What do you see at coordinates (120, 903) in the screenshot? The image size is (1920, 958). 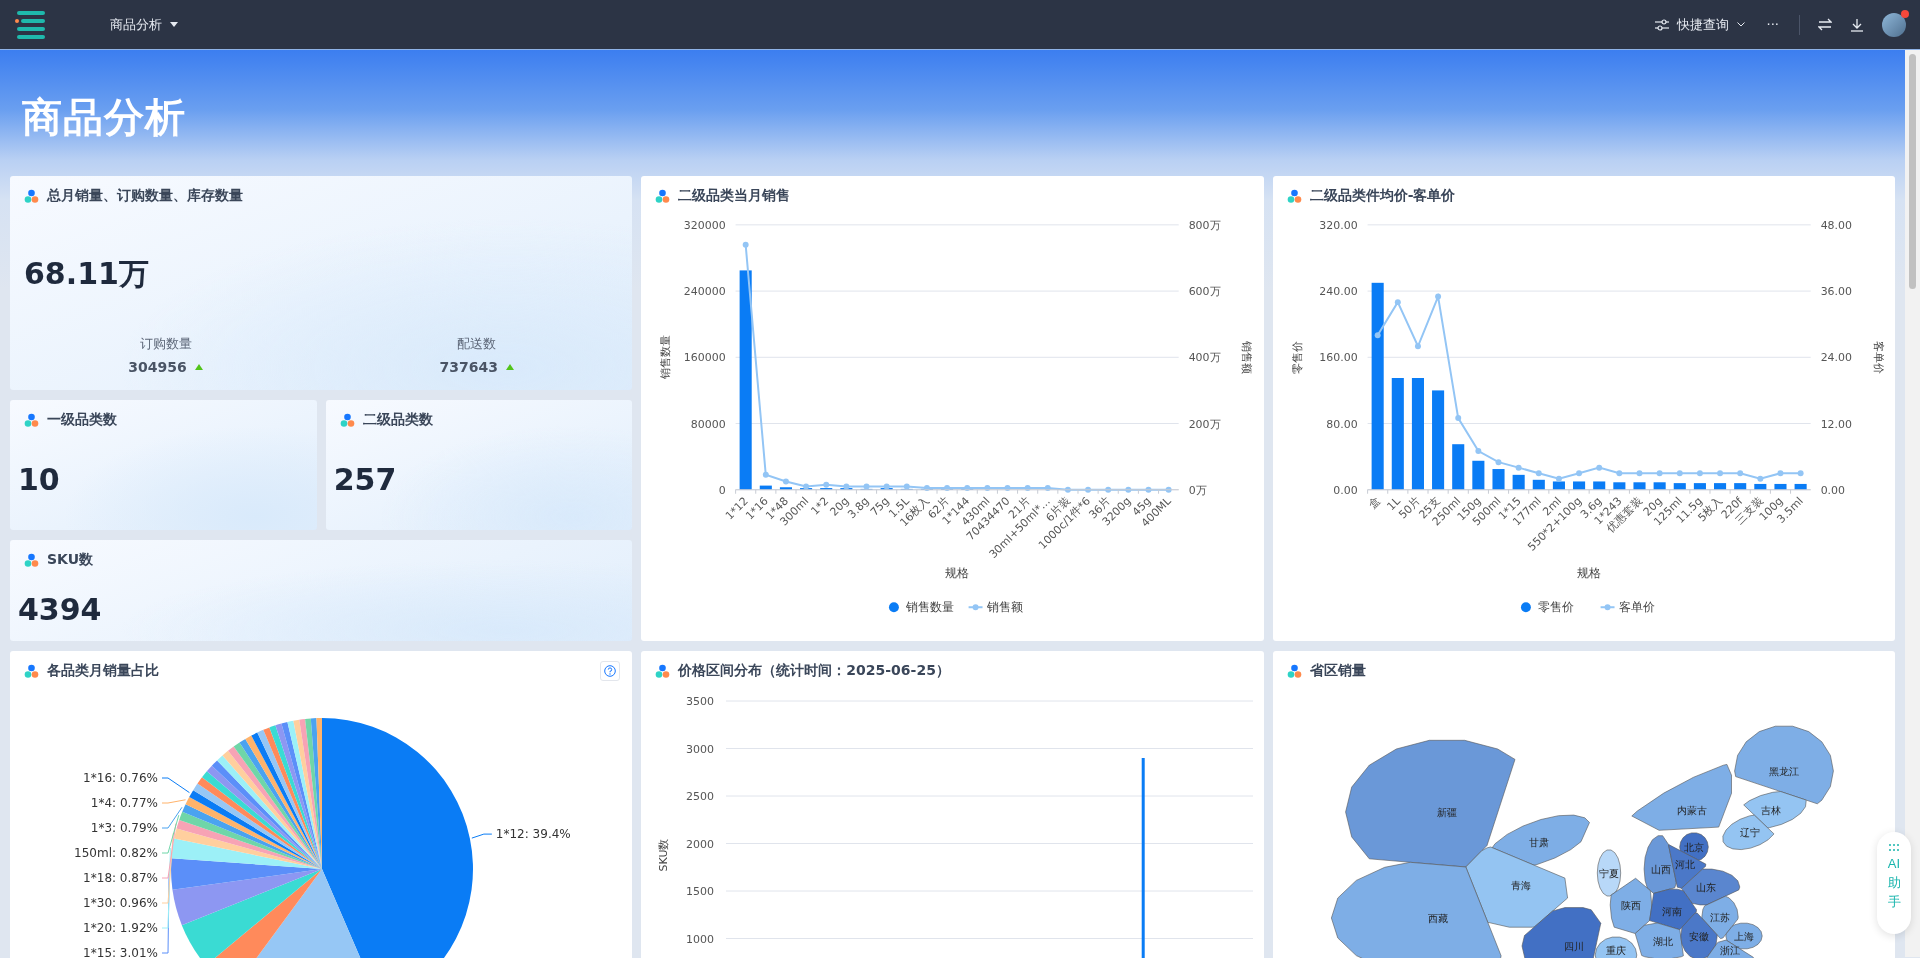 I see `pie-label: 1*30: 0.96%` at bounding box center [120, 903].